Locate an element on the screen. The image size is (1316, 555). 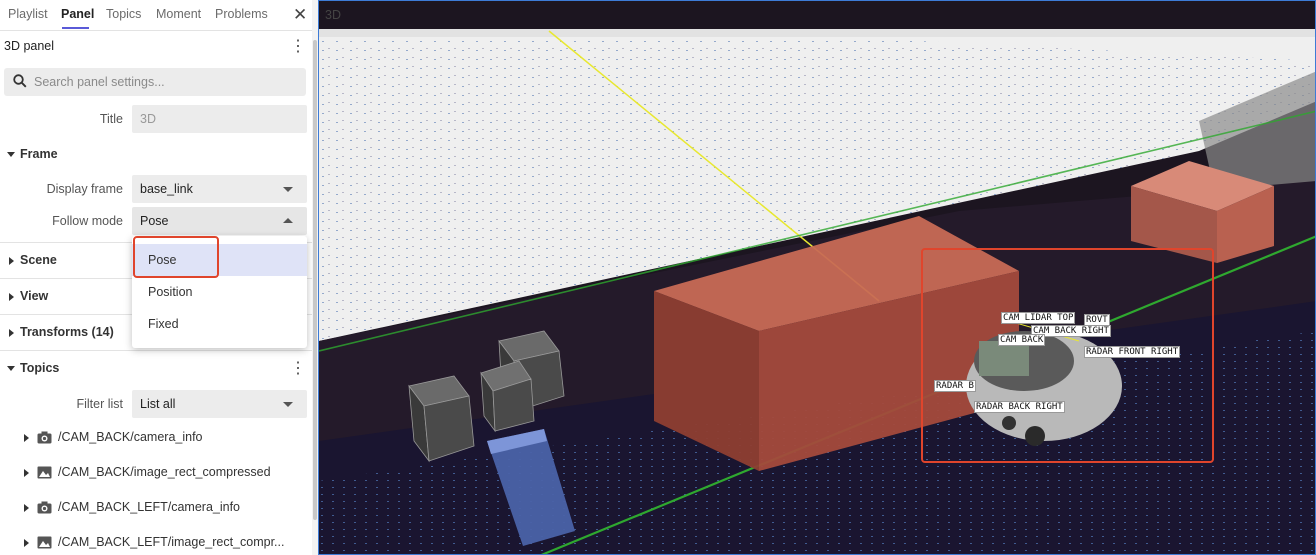
panel-menu-icon: ⋮ is located at coordinates (298, 47).